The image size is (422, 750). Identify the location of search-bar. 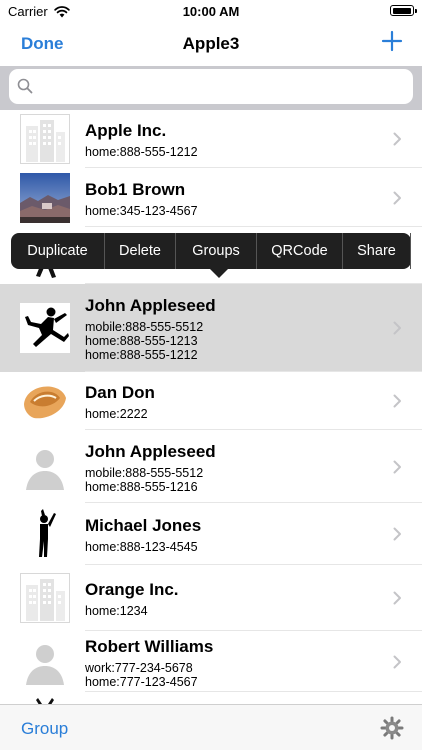
(211, 88).